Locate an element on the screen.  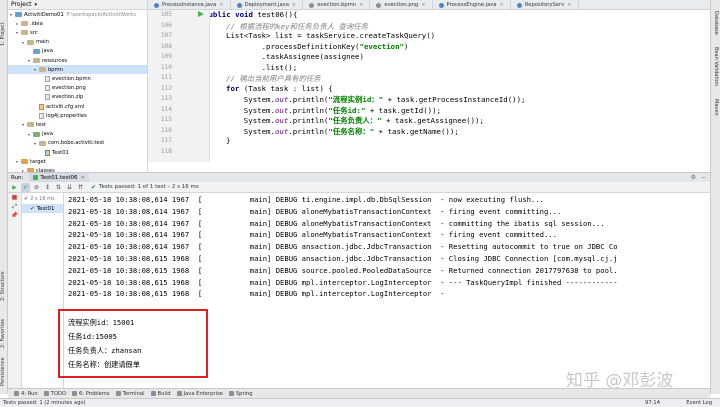
sort-duration-icon: ⇅ is located at coordinates (58, 187).